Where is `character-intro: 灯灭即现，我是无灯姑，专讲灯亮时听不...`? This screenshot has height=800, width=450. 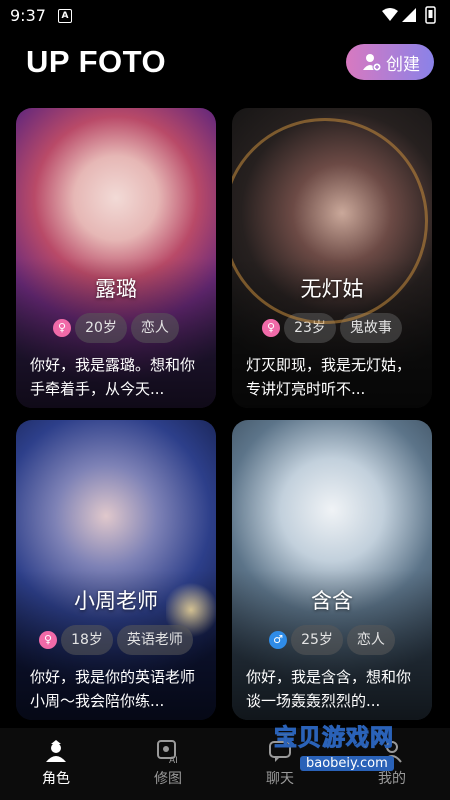
character-intro: 灯灭即现，我是无灯姑，专讲灯亮时听不... is located at coordinates (329, 377).